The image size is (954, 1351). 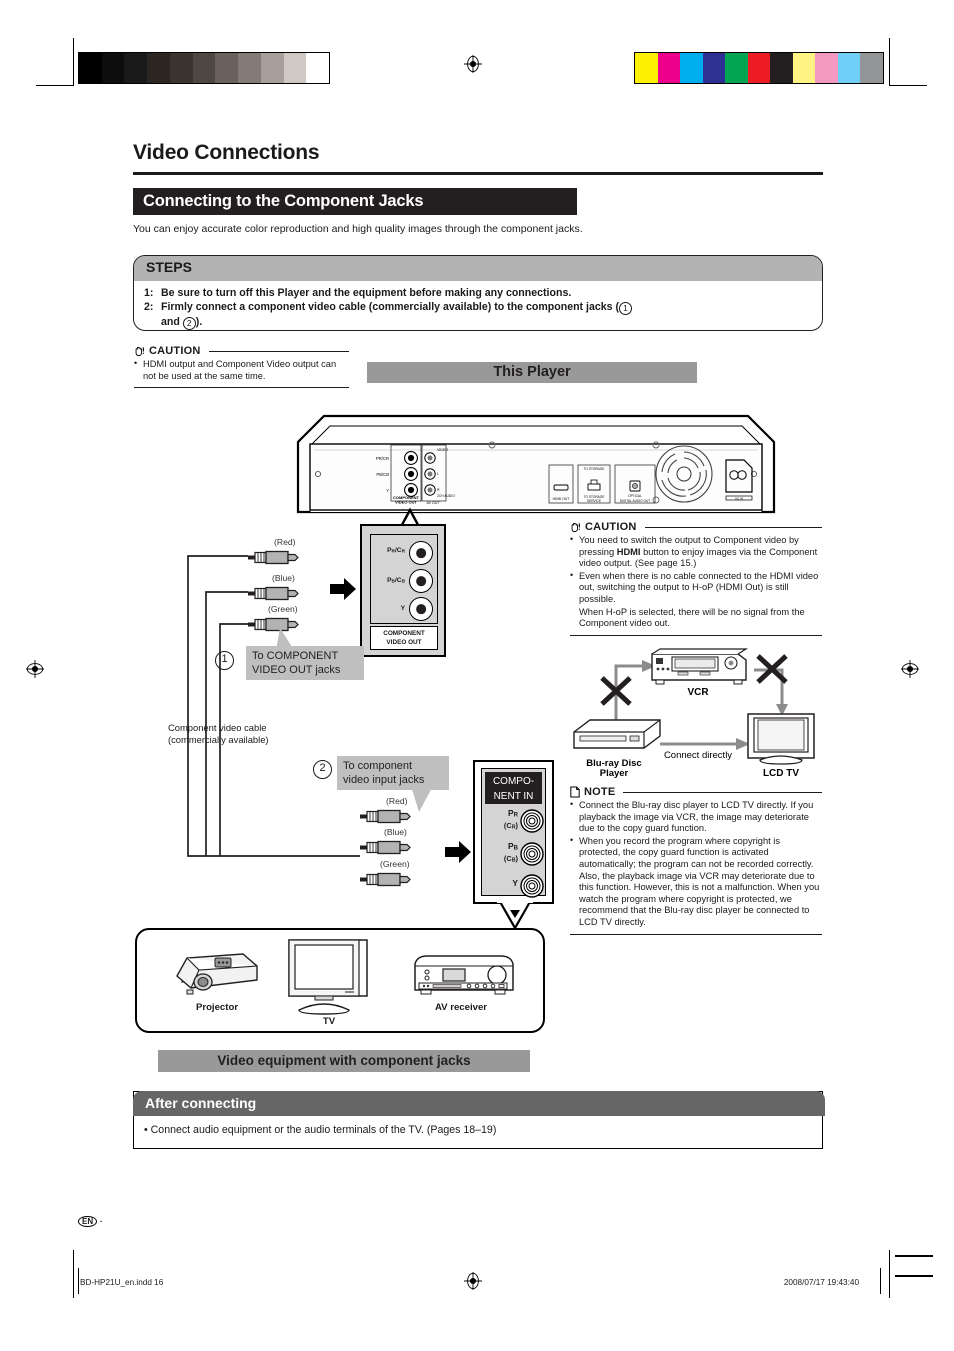 I want to click on caution-left-label: CAUTION, so click(x=175, y=351).